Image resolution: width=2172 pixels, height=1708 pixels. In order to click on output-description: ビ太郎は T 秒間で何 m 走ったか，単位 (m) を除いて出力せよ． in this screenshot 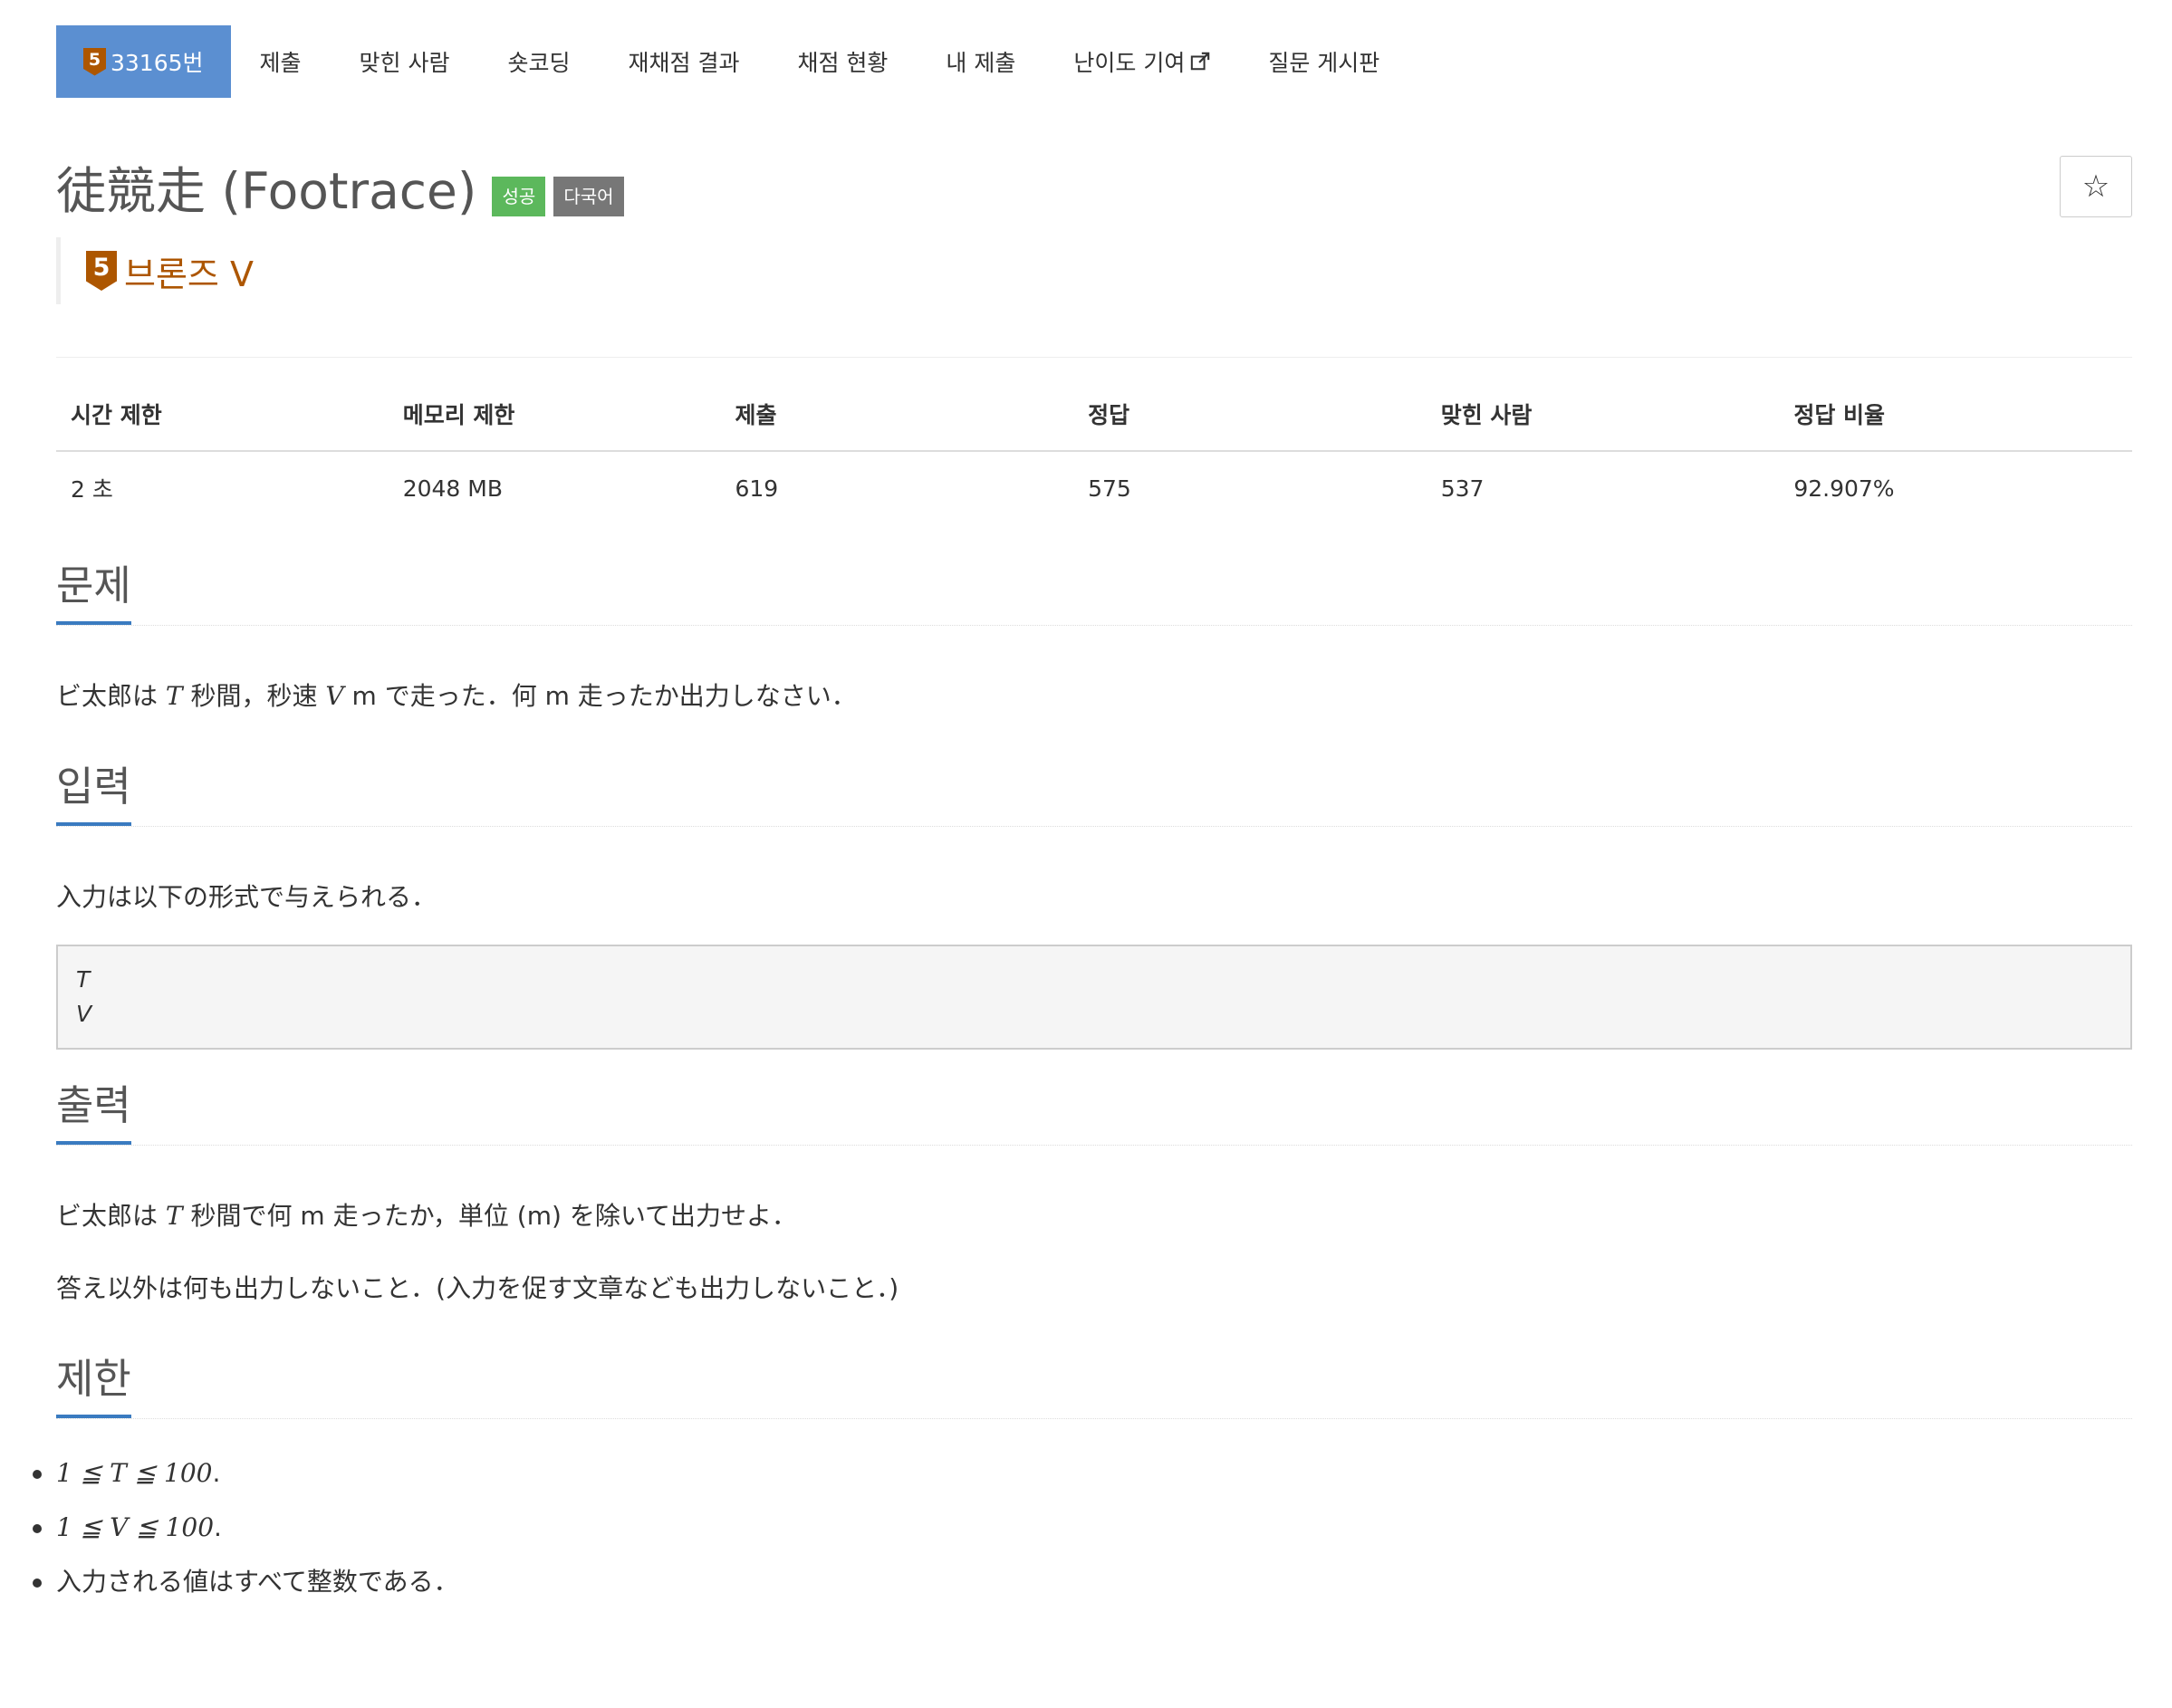, I will do `click(1094, 1216)`.